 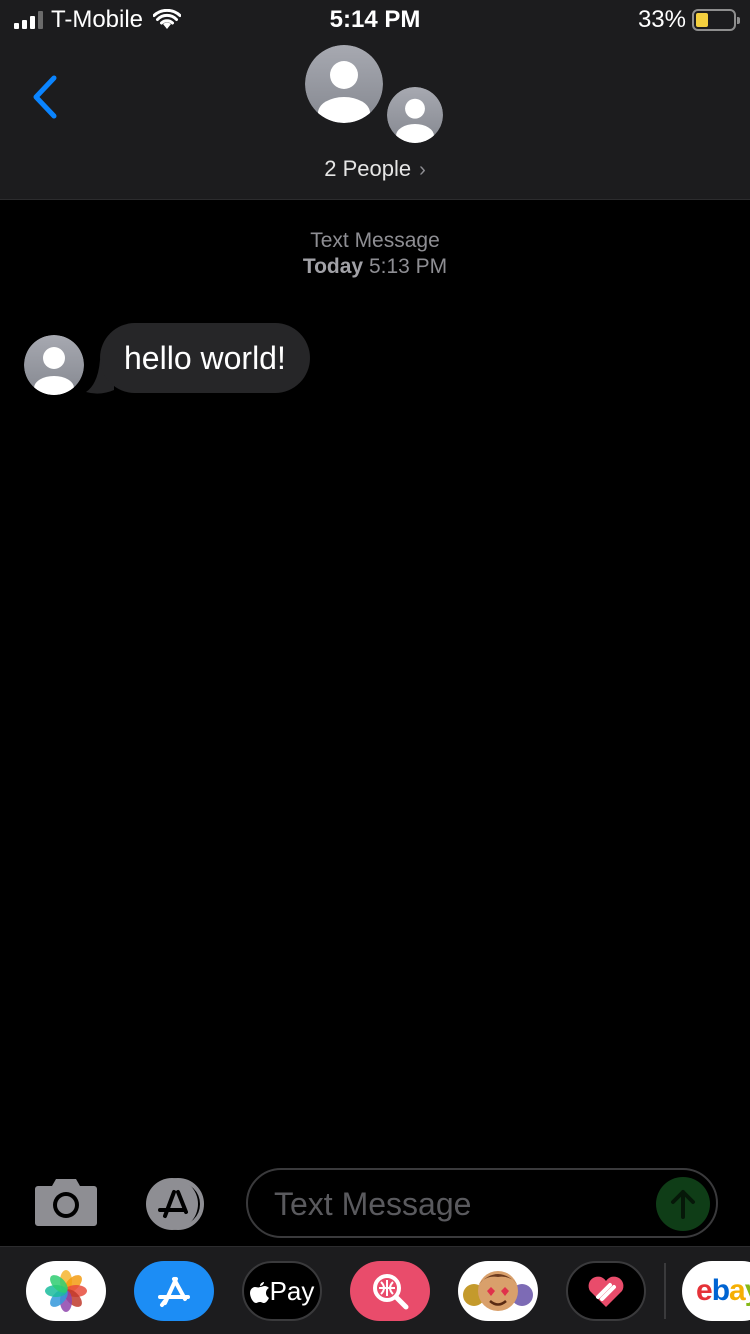 What do you see at coordinates (46, 97) in the screenshot?
I see `back-chevron-icon` at bounding box center [46, 97].